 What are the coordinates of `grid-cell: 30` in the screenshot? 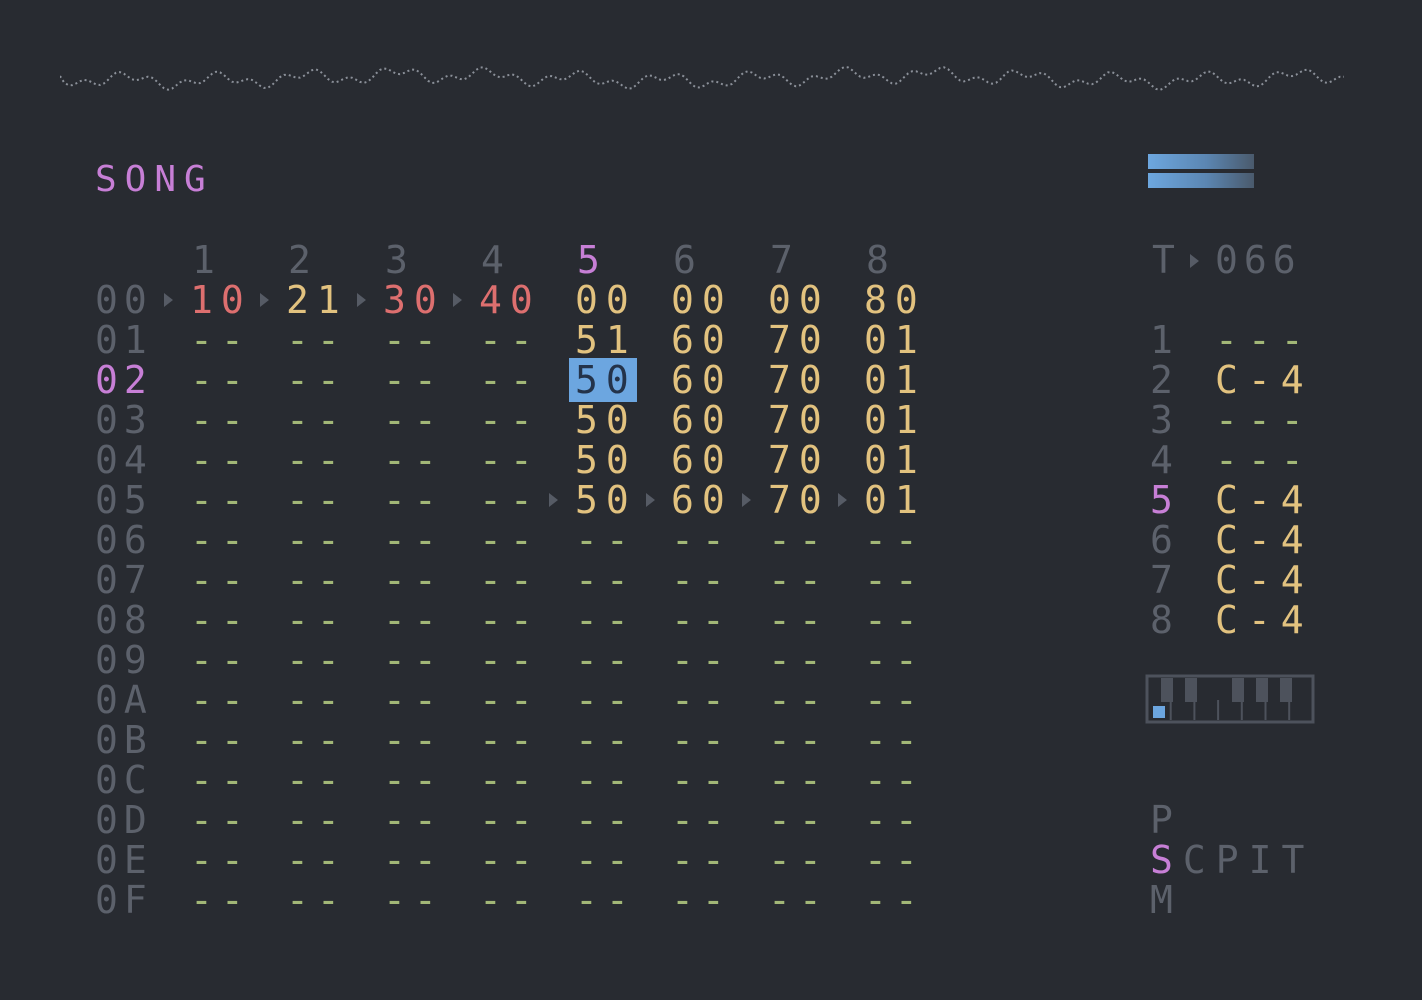 It's located at (414, 300).